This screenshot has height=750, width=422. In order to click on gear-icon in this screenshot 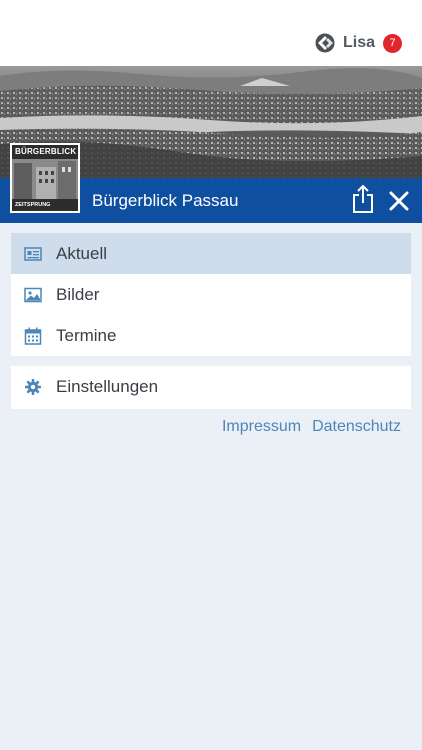, I will do `click(33, 387)`.